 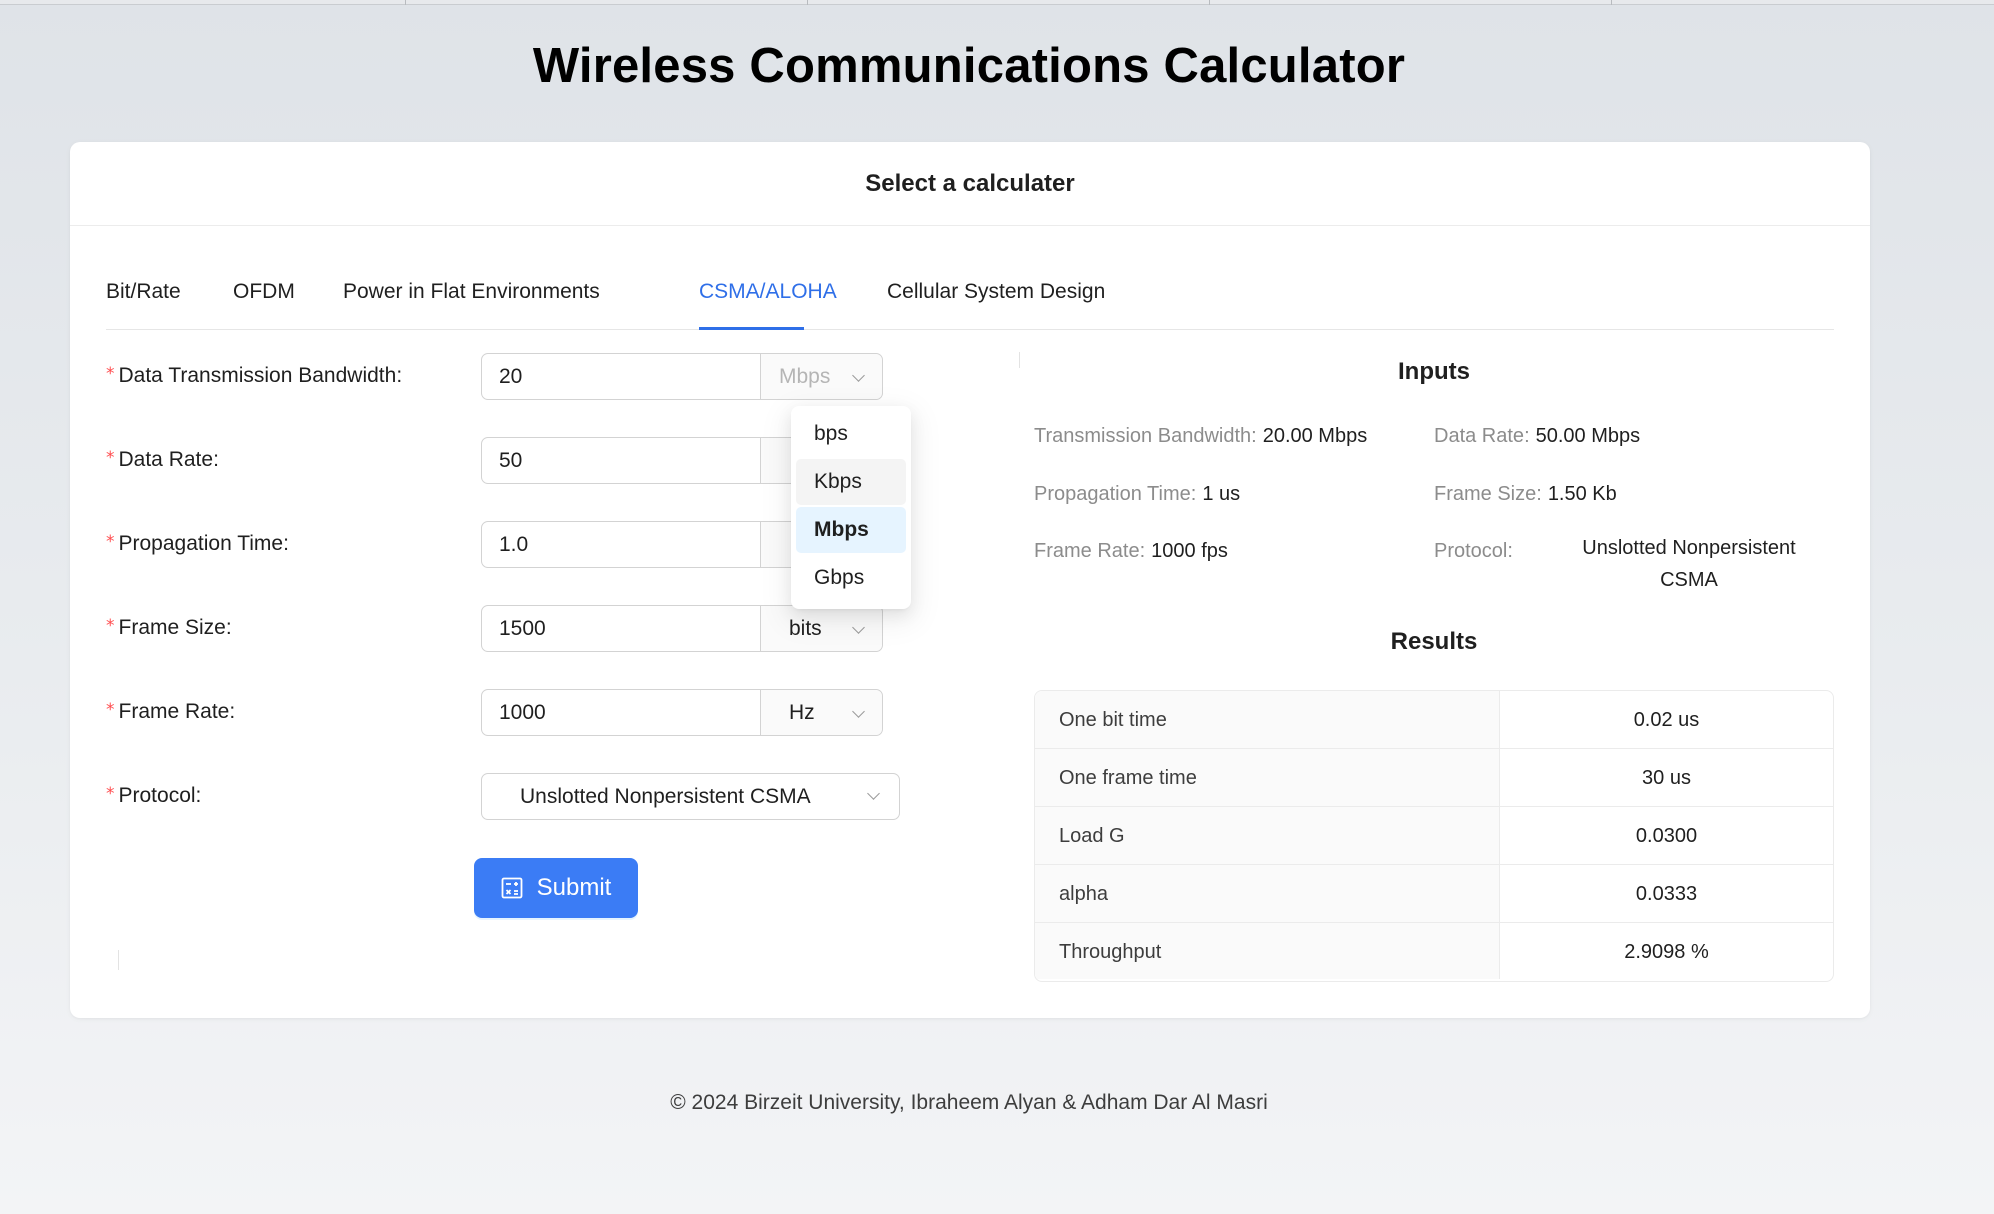 What do you see at coordinates (621, 376) in the screenshot?
I see `bandwidth-input: 20` at bounding box center [621, 376].